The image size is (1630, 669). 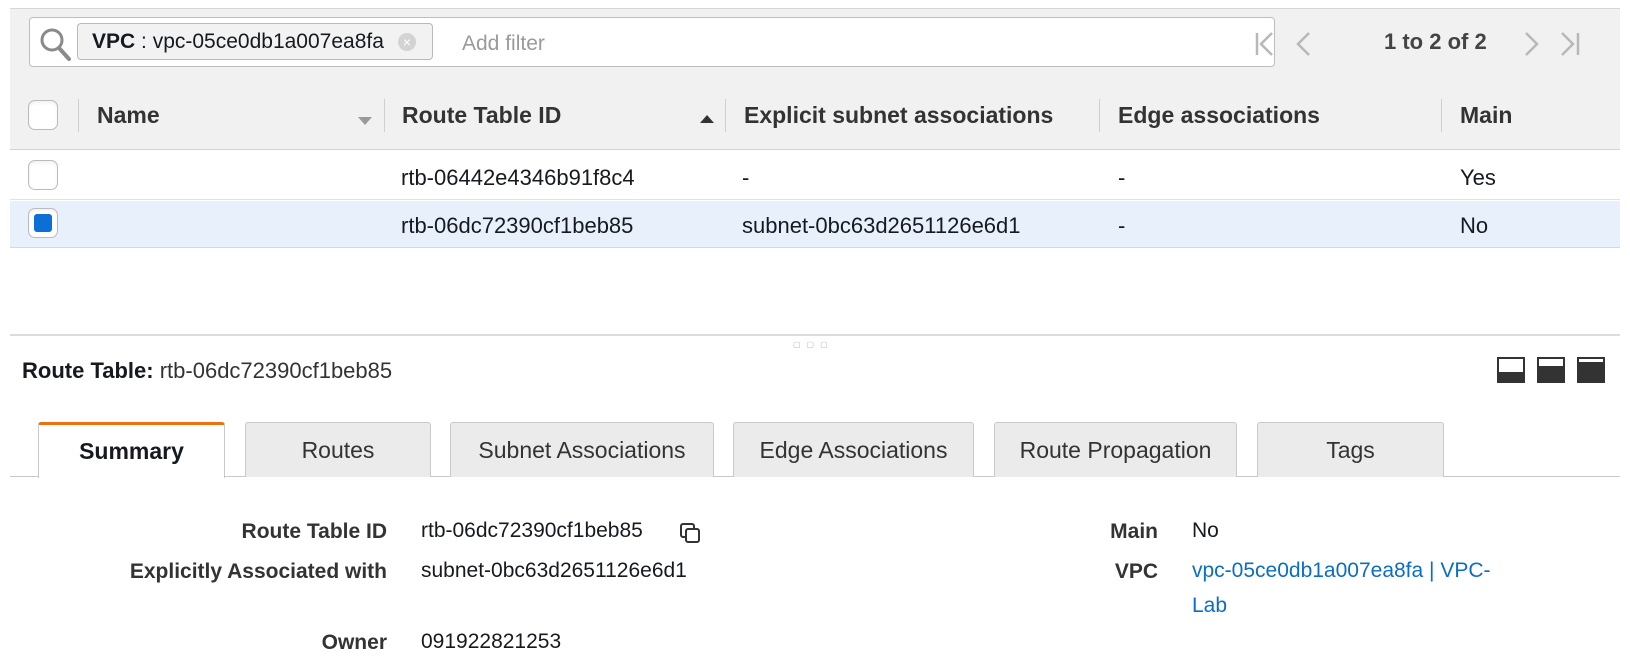 I want to click on last-page-icon, so click(x=1570, y=44).